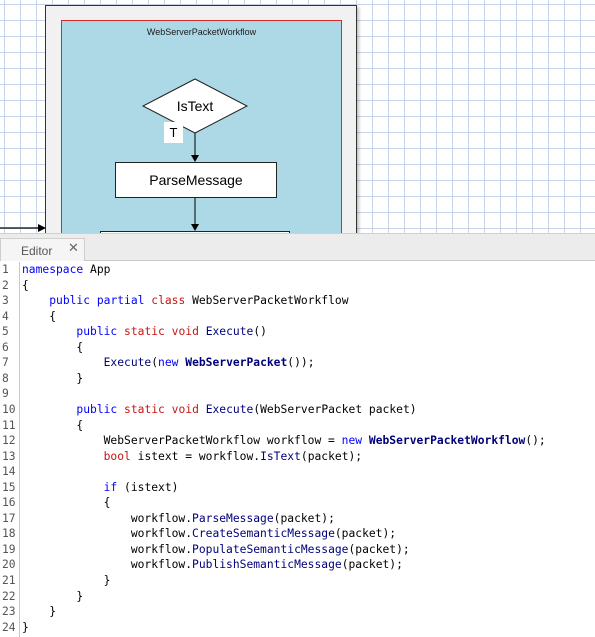 This screenshot has width=595, height=637. What do you see at coordinates (9, 441) in the screenshot?
I see `line-number: 12` at bounding box center [9, 441].